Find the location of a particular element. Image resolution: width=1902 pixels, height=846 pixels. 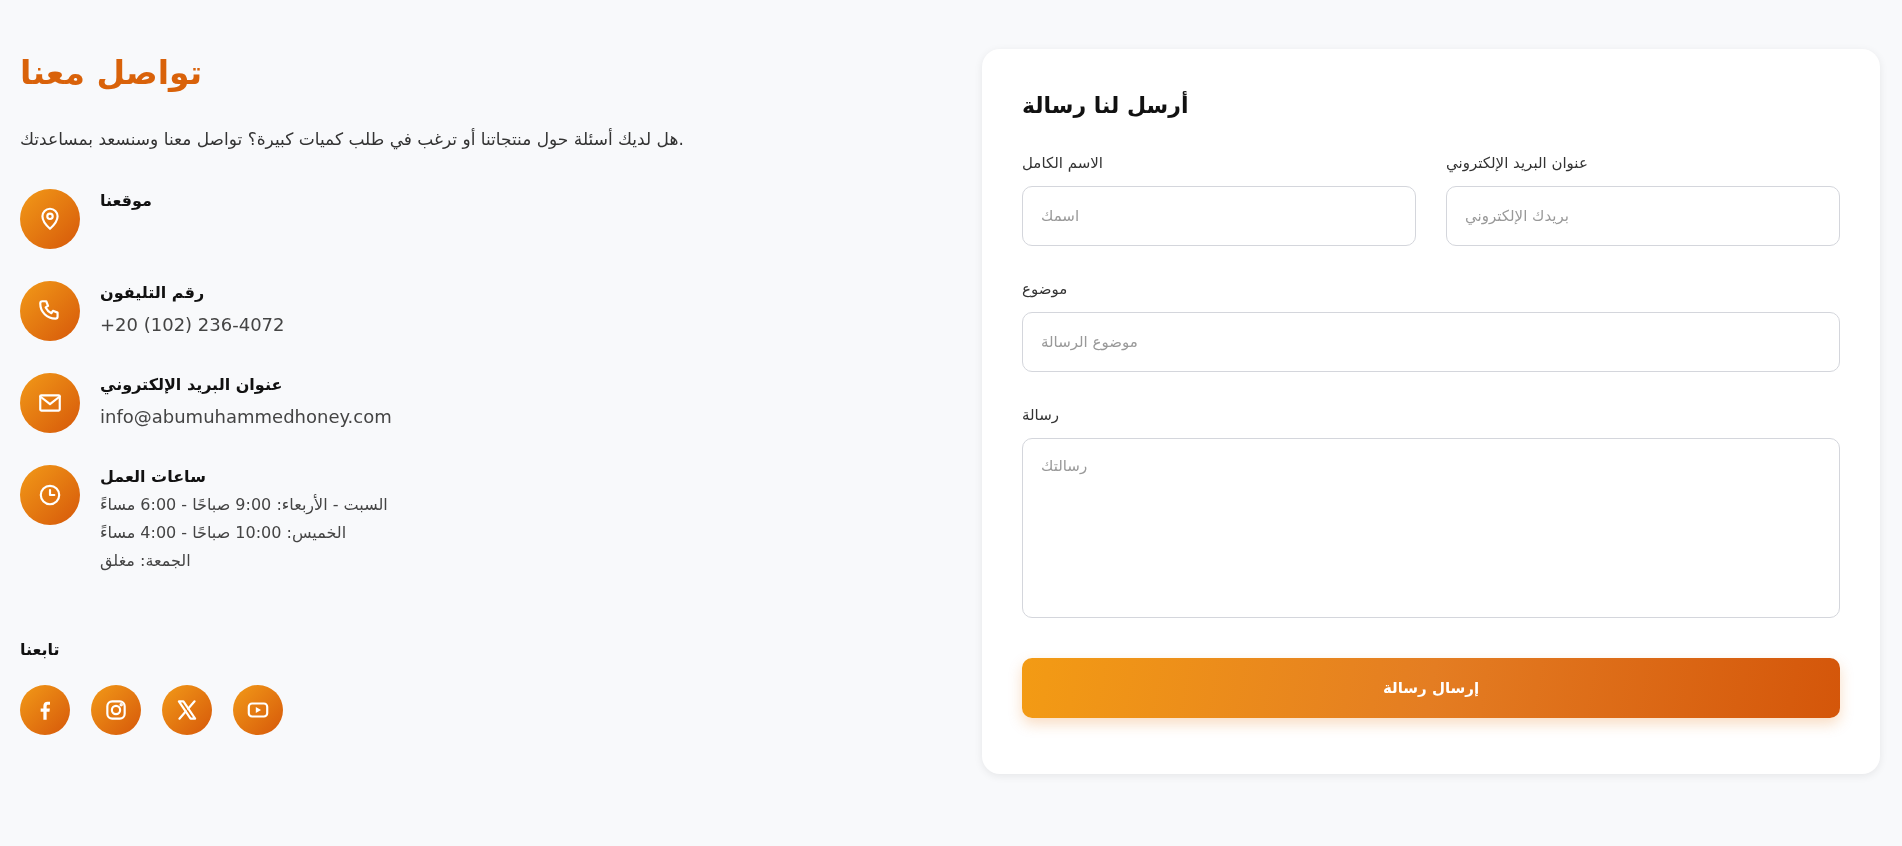

item-title: ساعات العمل is located at coordinates (153, 476).